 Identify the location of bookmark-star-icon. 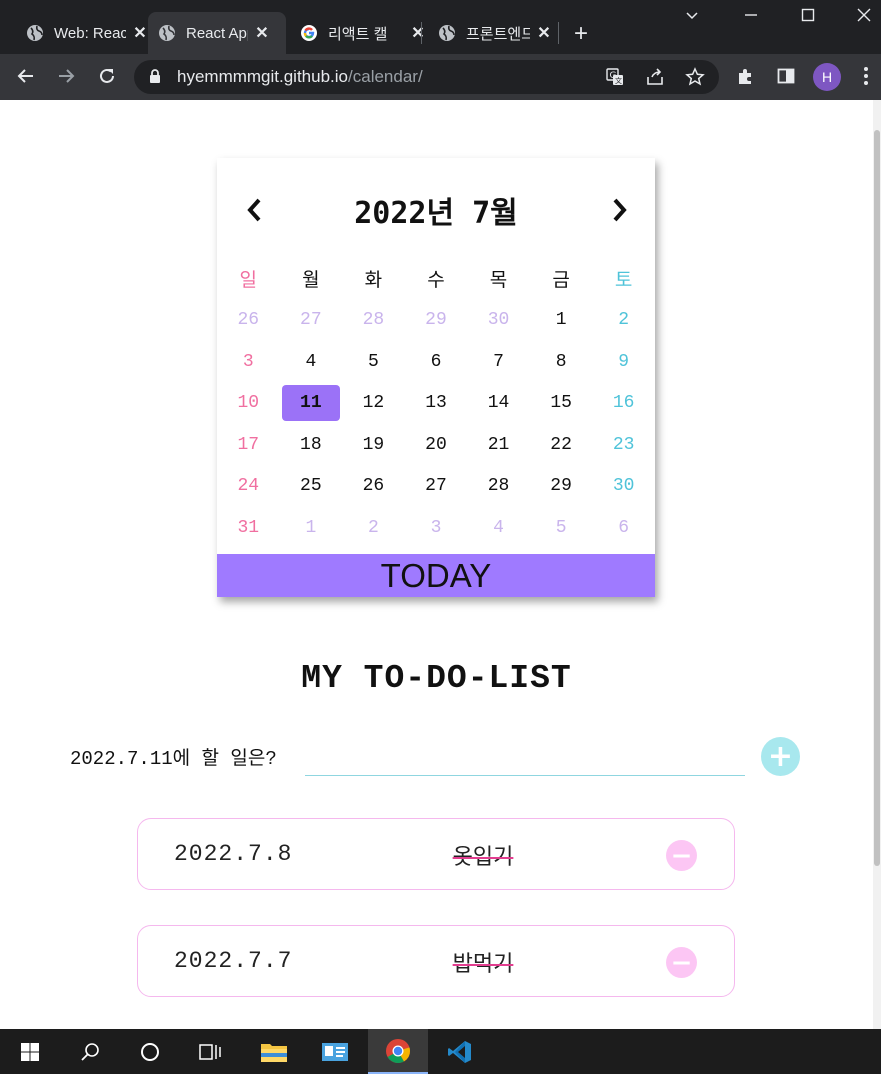
(695, 77).